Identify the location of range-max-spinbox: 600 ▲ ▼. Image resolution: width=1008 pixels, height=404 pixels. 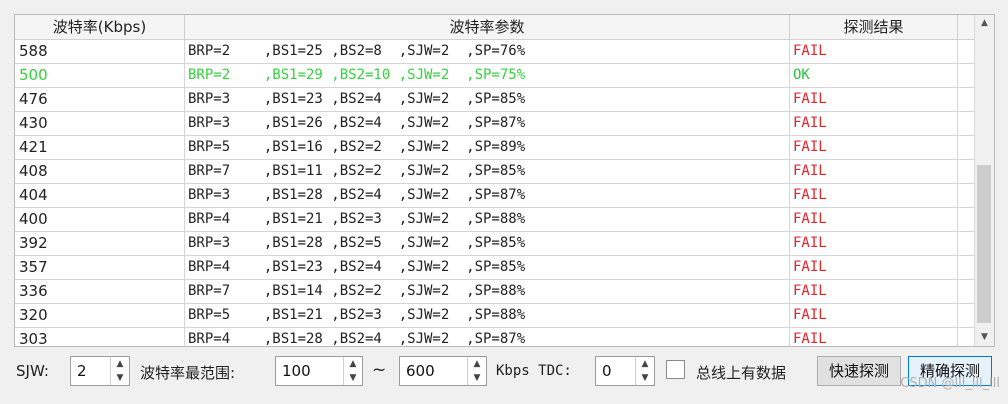
(443, 371).